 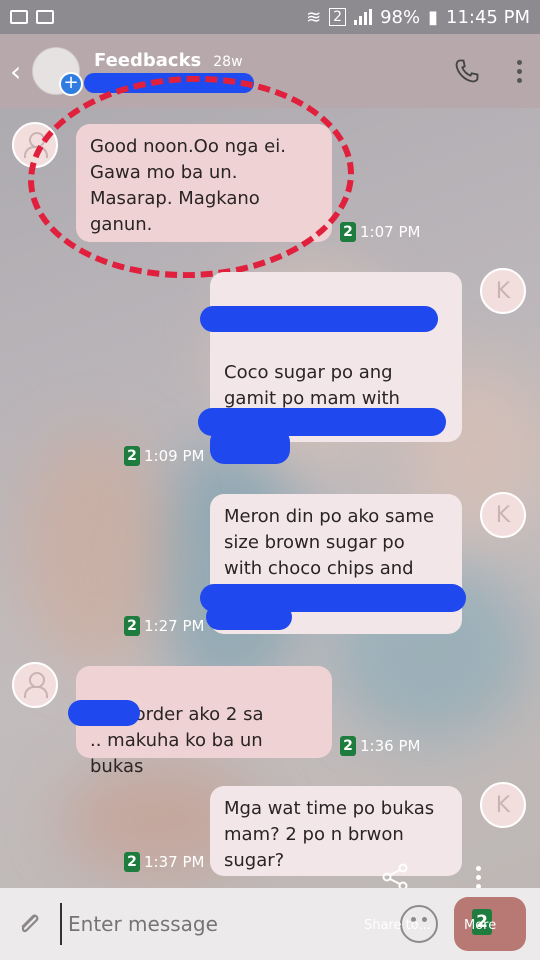 What do you see at coordinates (363, 17) in the screenshot?
I see `signal-icon` at bounding box center [363, 17].